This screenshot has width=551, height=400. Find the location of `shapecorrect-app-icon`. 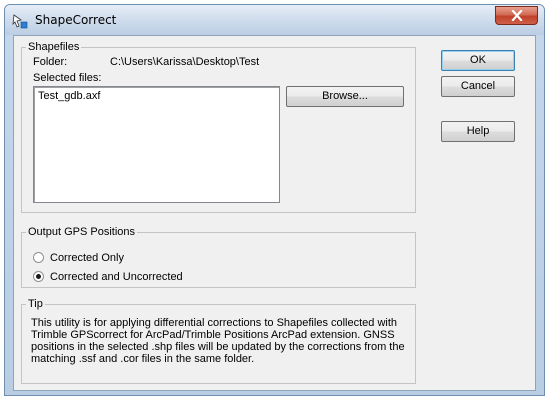

shapecorrect-app-icon is located at coordinates (20, 21).